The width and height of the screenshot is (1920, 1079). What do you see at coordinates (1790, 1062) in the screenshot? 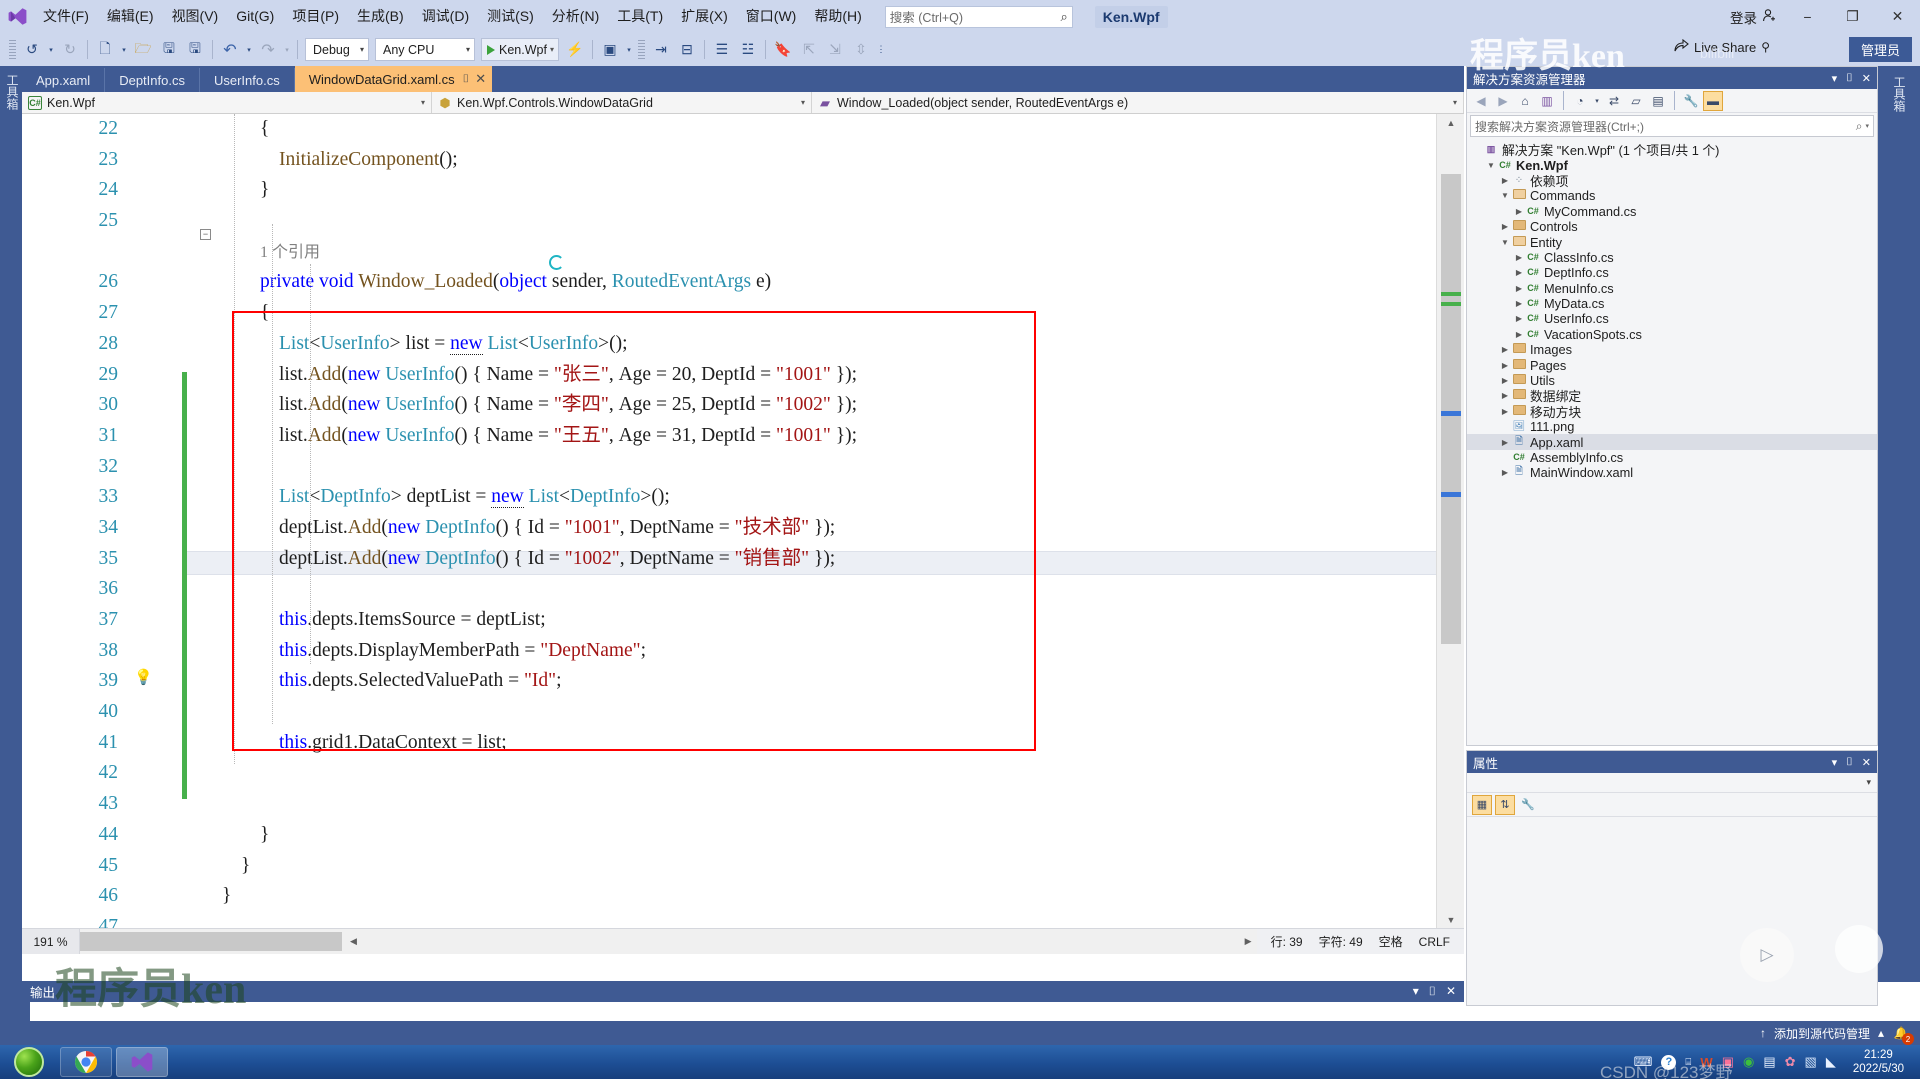
I see `sogou-input-icon: ✿` at bounding box center [1790, 1062].